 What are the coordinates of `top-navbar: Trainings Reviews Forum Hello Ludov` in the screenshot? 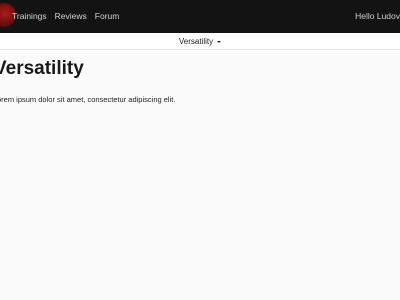 It's located at (200, 16).